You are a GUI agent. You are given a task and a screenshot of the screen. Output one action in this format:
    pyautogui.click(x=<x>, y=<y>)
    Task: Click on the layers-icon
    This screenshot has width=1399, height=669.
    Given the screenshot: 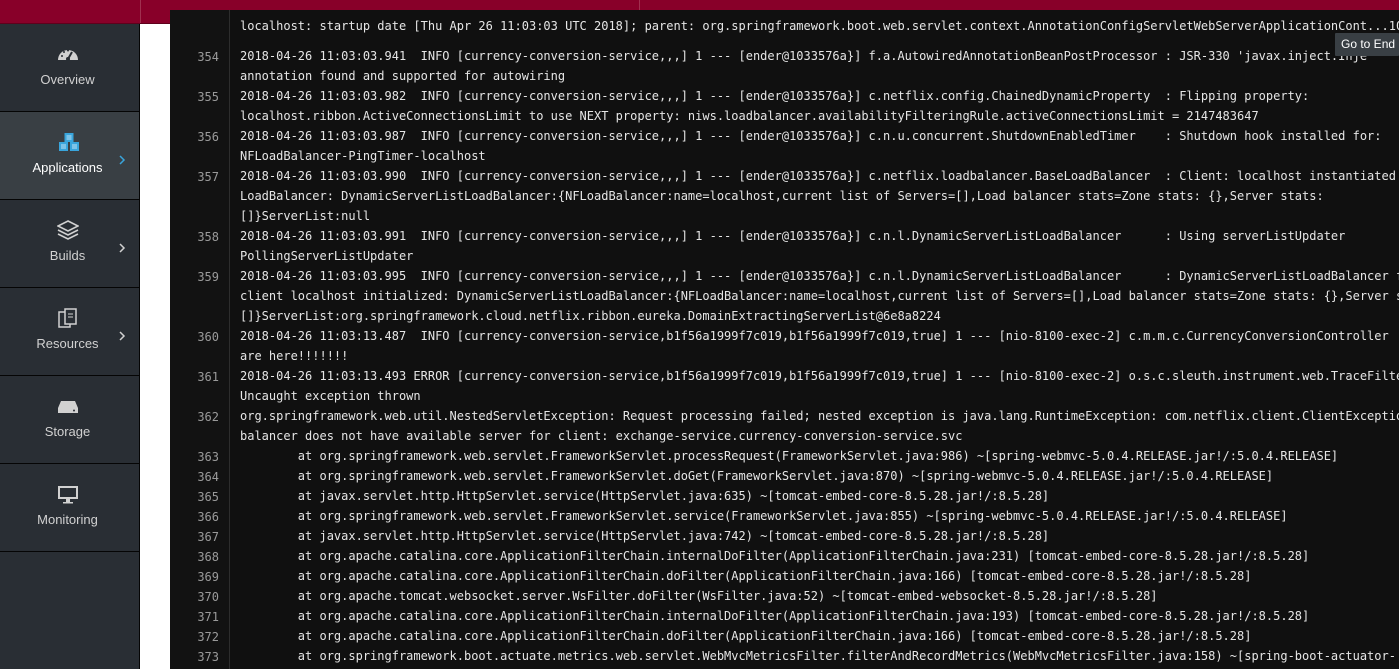 What is the action you would take?
    pyautogui.click(x=68, y=230)
    